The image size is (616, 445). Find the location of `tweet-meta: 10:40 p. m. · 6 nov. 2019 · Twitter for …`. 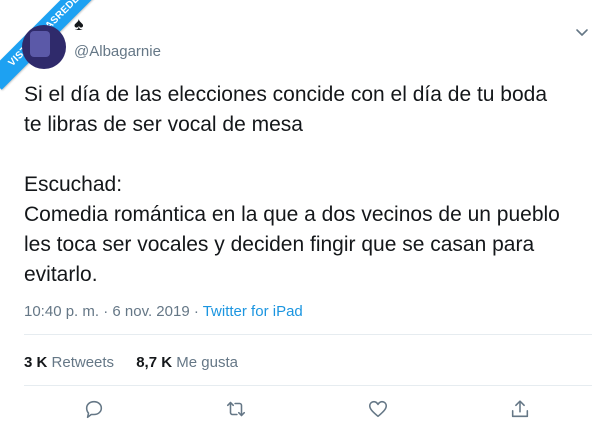

tweet-meta: 10:40 p. m. · 6 nov. 2019 · Twitter for … is located at coordinates (163, 311).